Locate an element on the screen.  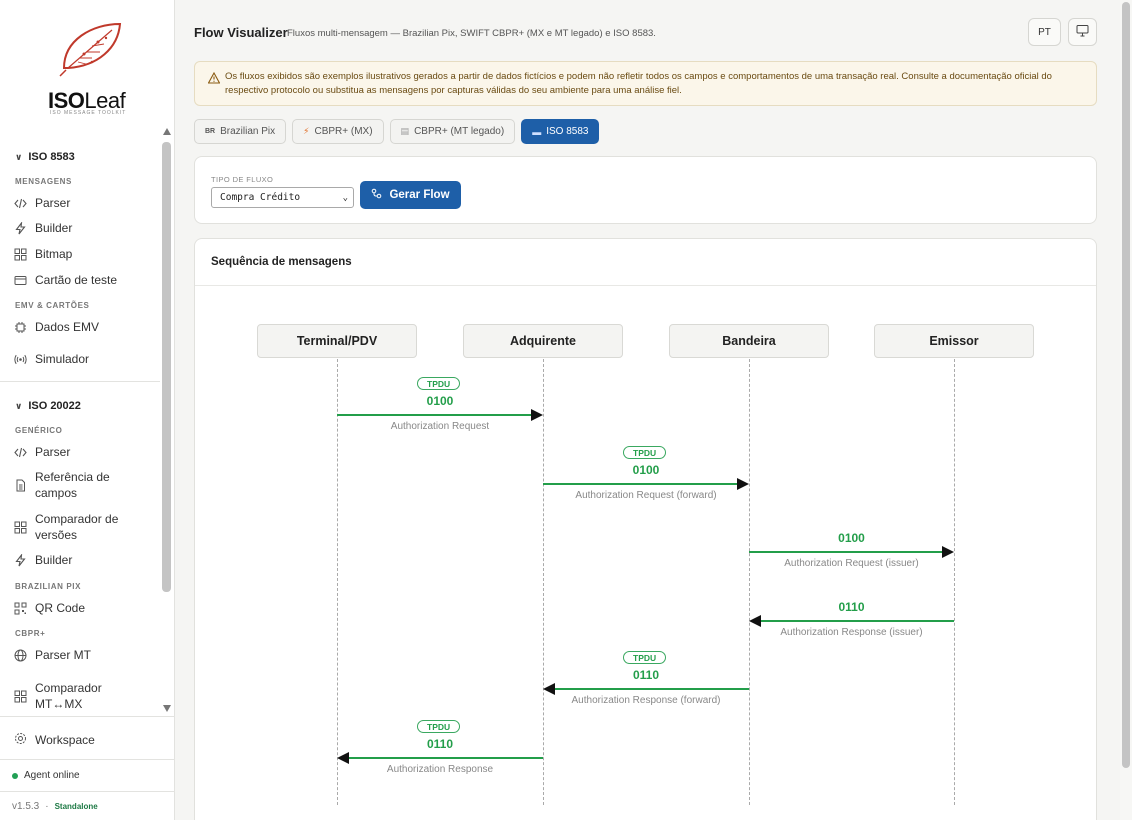
tab-iso-8583: ▬ ISO 8583 is located at coordinates (560, 131).